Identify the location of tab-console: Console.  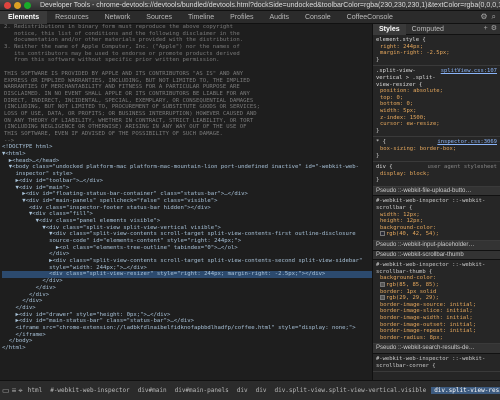
(318, 17).